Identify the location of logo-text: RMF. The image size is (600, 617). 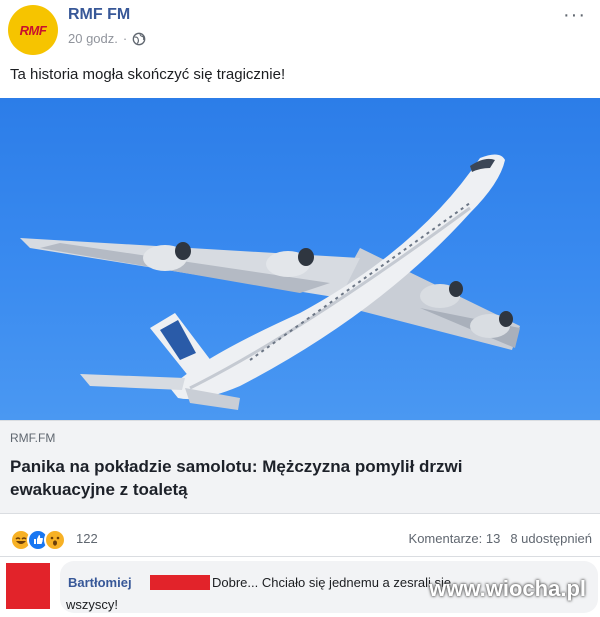
(33, 30).